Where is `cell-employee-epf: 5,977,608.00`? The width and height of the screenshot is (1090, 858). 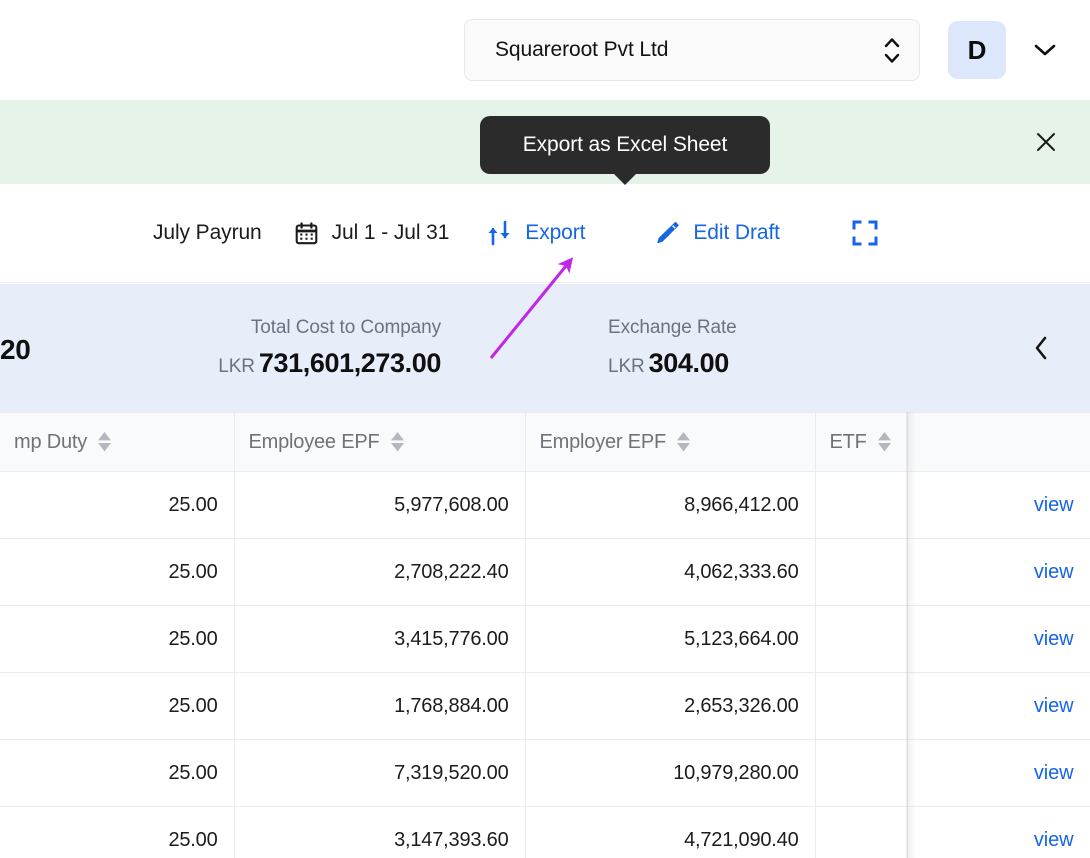 cell-employee-epf: 5,977,608.00 is located at coordinates (380, 505).